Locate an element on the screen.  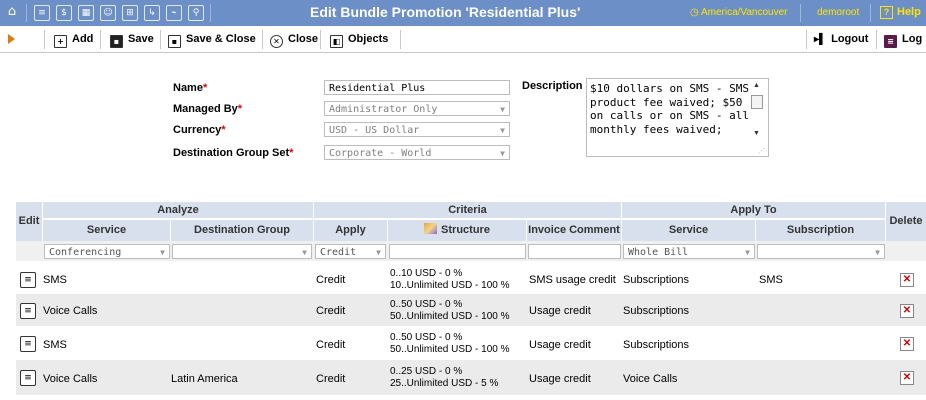
currency-value: USD - US Dollar is located at coordinates (374, 130).